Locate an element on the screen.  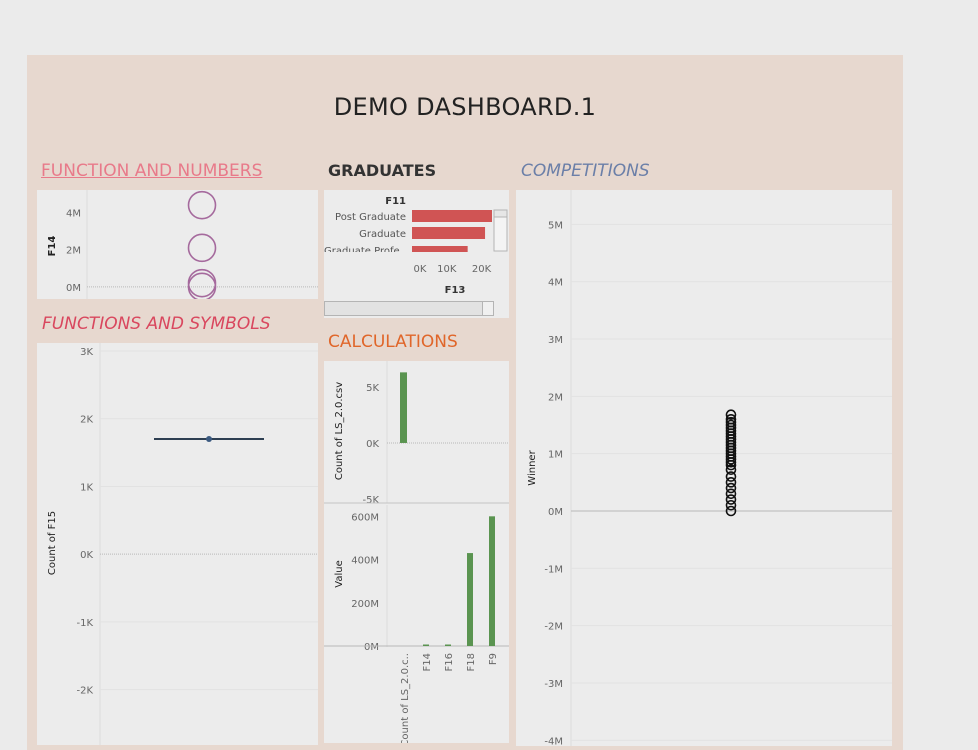
count-ls-bar is located at coordinates (403, 407).